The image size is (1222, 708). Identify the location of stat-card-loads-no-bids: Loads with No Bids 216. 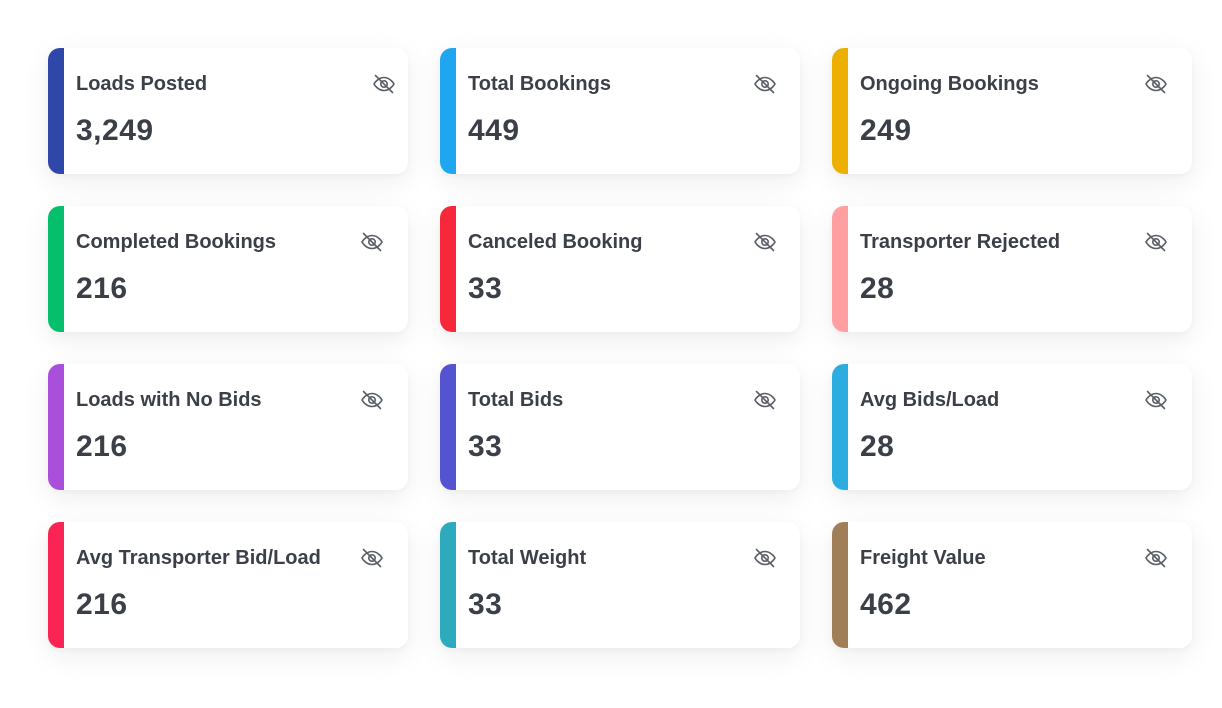
(228, 427).